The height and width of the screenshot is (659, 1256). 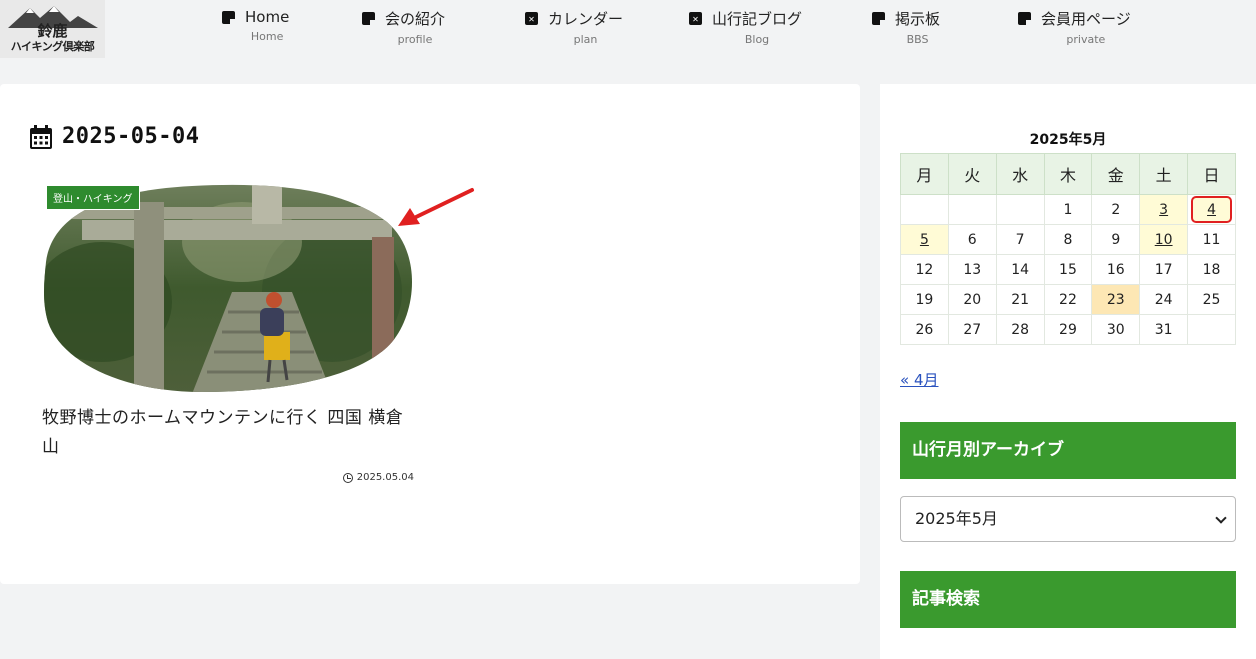 What do you see at coordinates (745, 27) in the screenshot?
I see `nav-item-blog: 山行記ブログ Blog` at bounding box center [745, 27].